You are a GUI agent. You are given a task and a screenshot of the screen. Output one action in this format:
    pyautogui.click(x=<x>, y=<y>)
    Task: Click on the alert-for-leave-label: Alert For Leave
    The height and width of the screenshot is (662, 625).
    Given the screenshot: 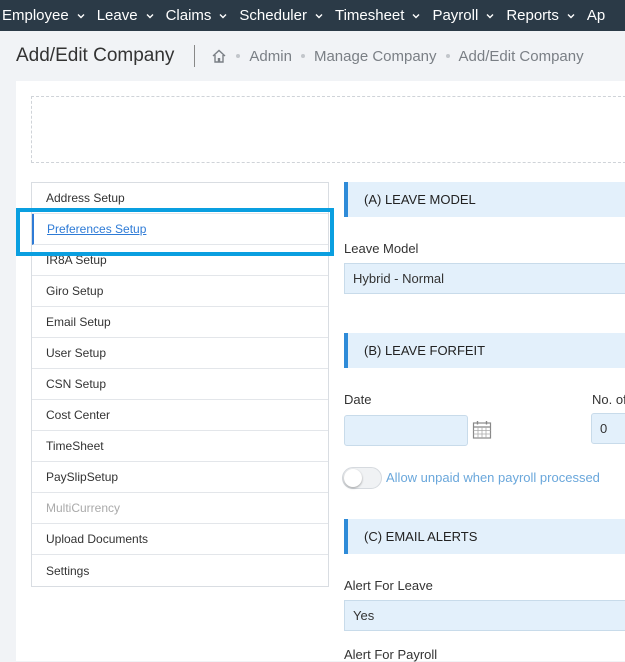 What is the action you would take?
    pyautogui.click(x=388, y=585)
    